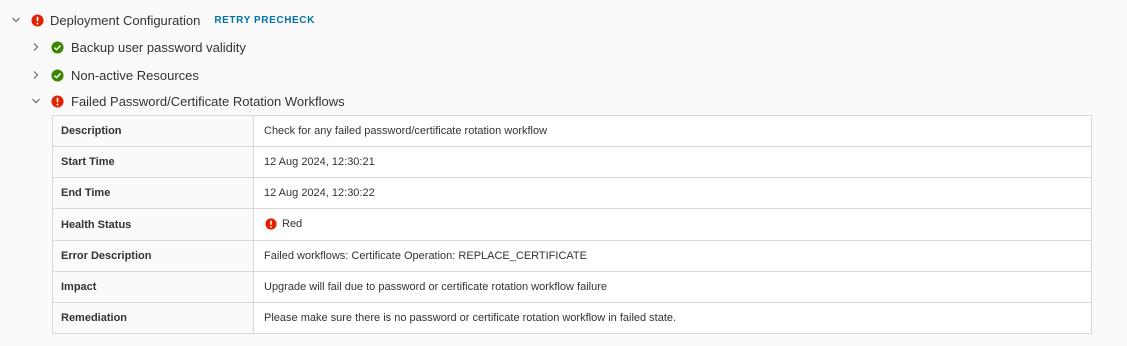  Describe the element at coordinates (153, 256) in the screenshot. I see `row-key: Error Description` at that location.